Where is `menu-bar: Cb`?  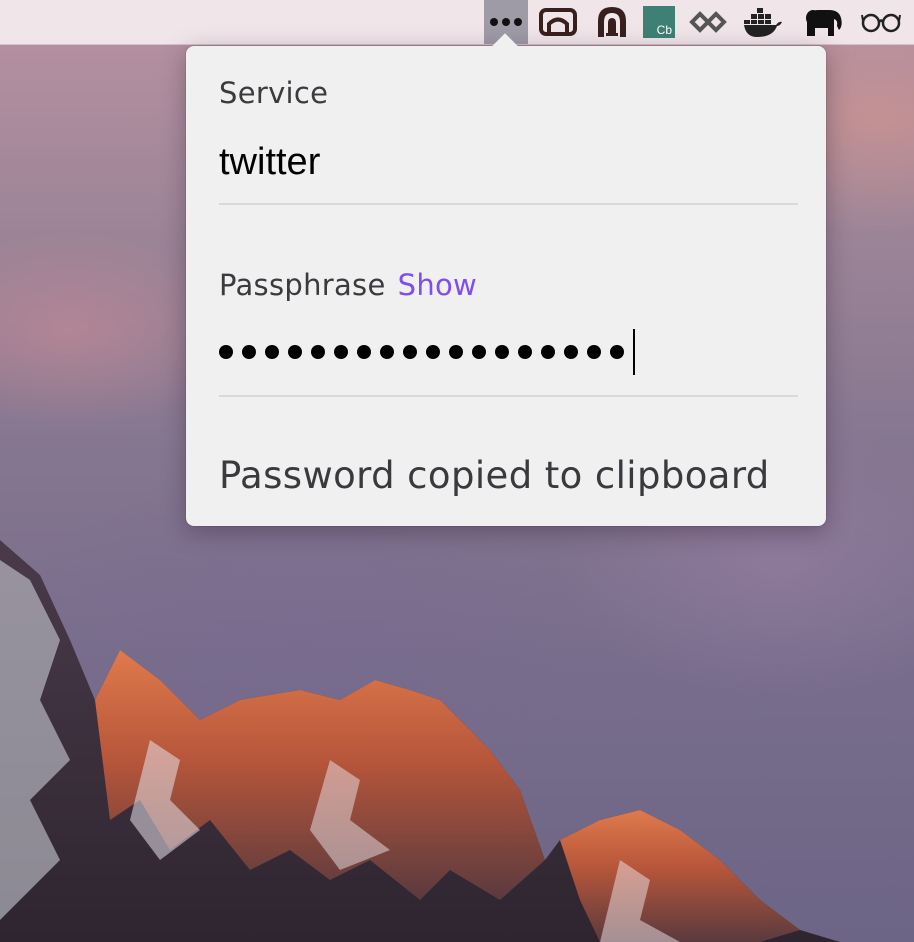 menu-bar: Cb is located at coordinates (457, 22).